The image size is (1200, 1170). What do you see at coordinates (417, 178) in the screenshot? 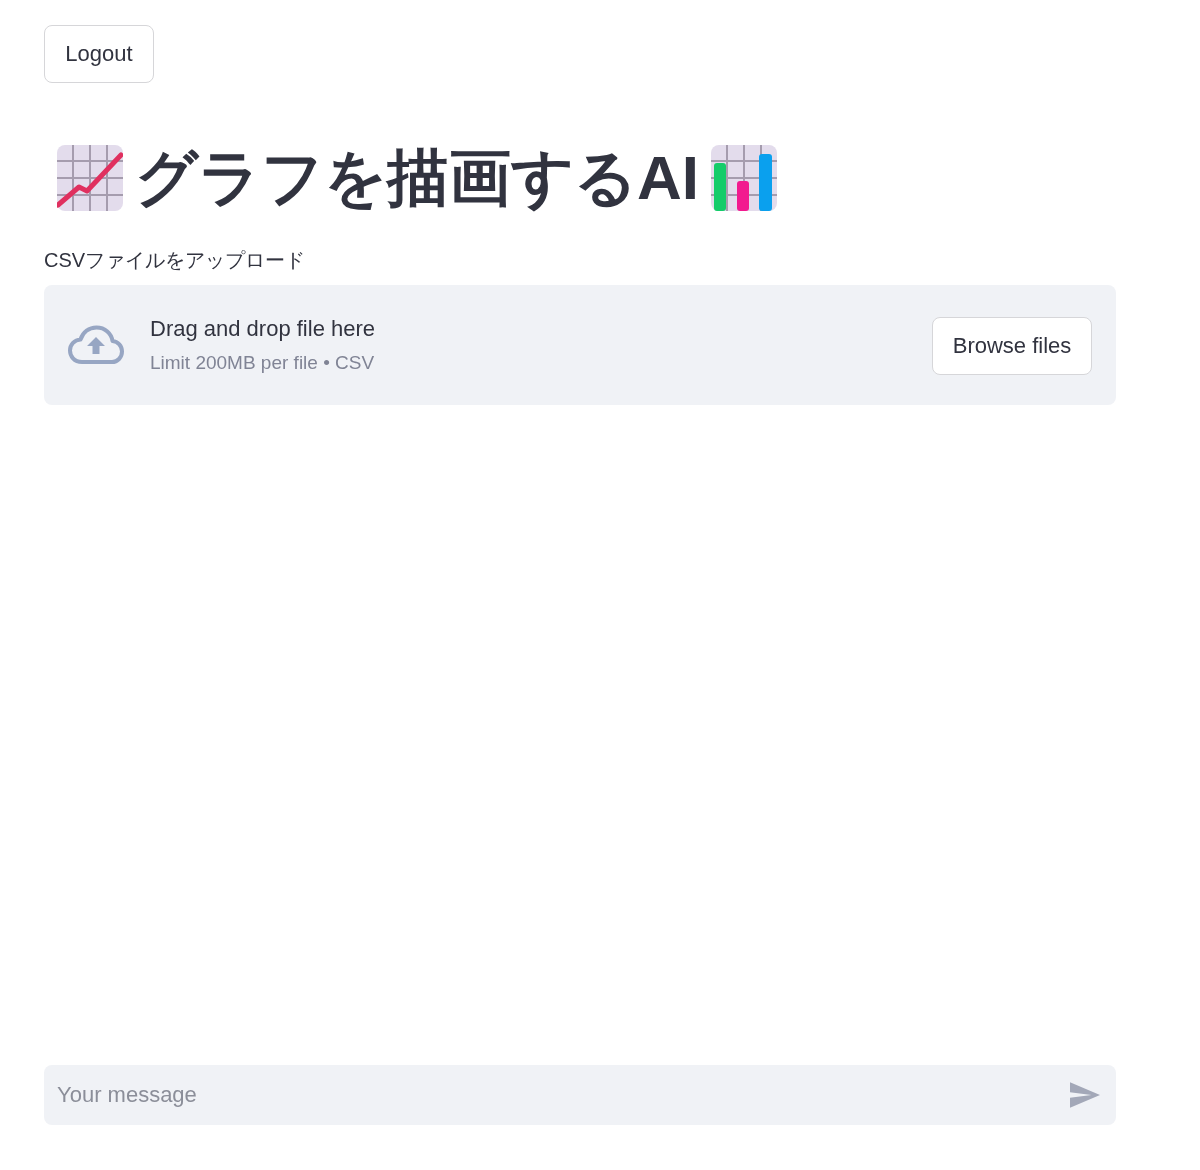
I see `page-title: グラフを描画するAI` at bounding box center [417, 178].